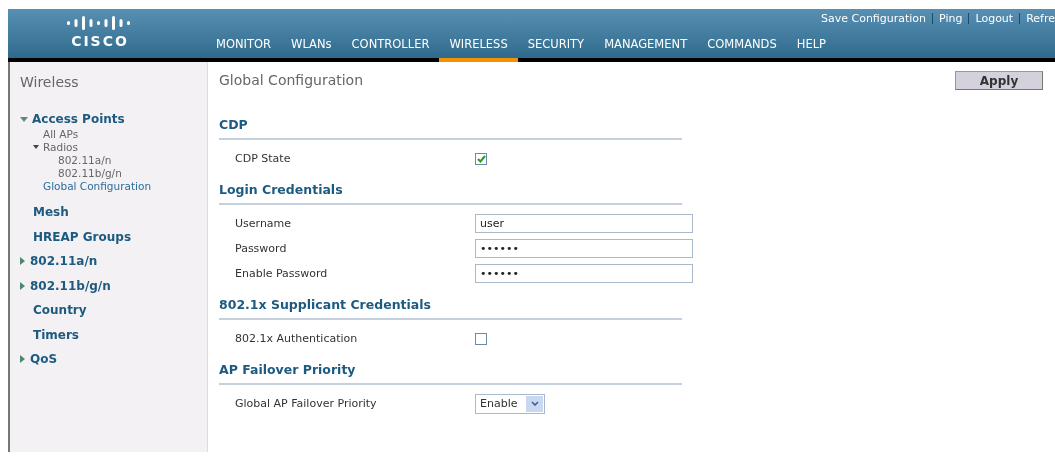  What do you see at coordinates (36, 146) in the screenshot?
I see `expanded-arrow-icon` at bounding box center [36, 146].